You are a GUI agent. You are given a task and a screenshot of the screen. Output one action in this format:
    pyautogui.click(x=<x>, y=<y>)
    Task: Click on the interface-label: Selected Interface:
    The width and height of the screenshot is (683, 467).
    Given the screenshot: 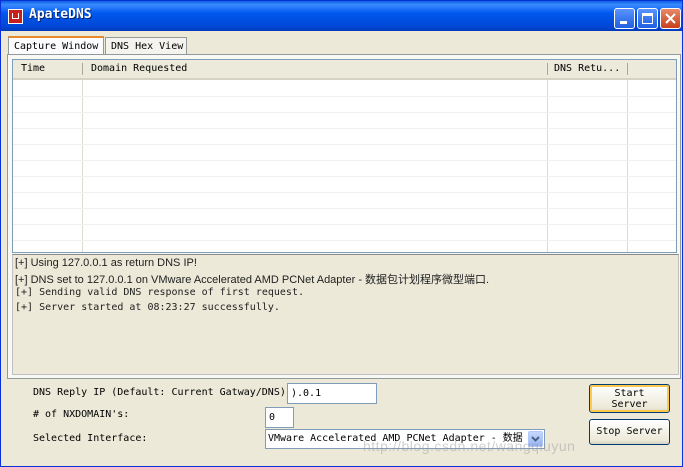 What is the action you would take?
    pyautogui.click(x=90, y=438)
    